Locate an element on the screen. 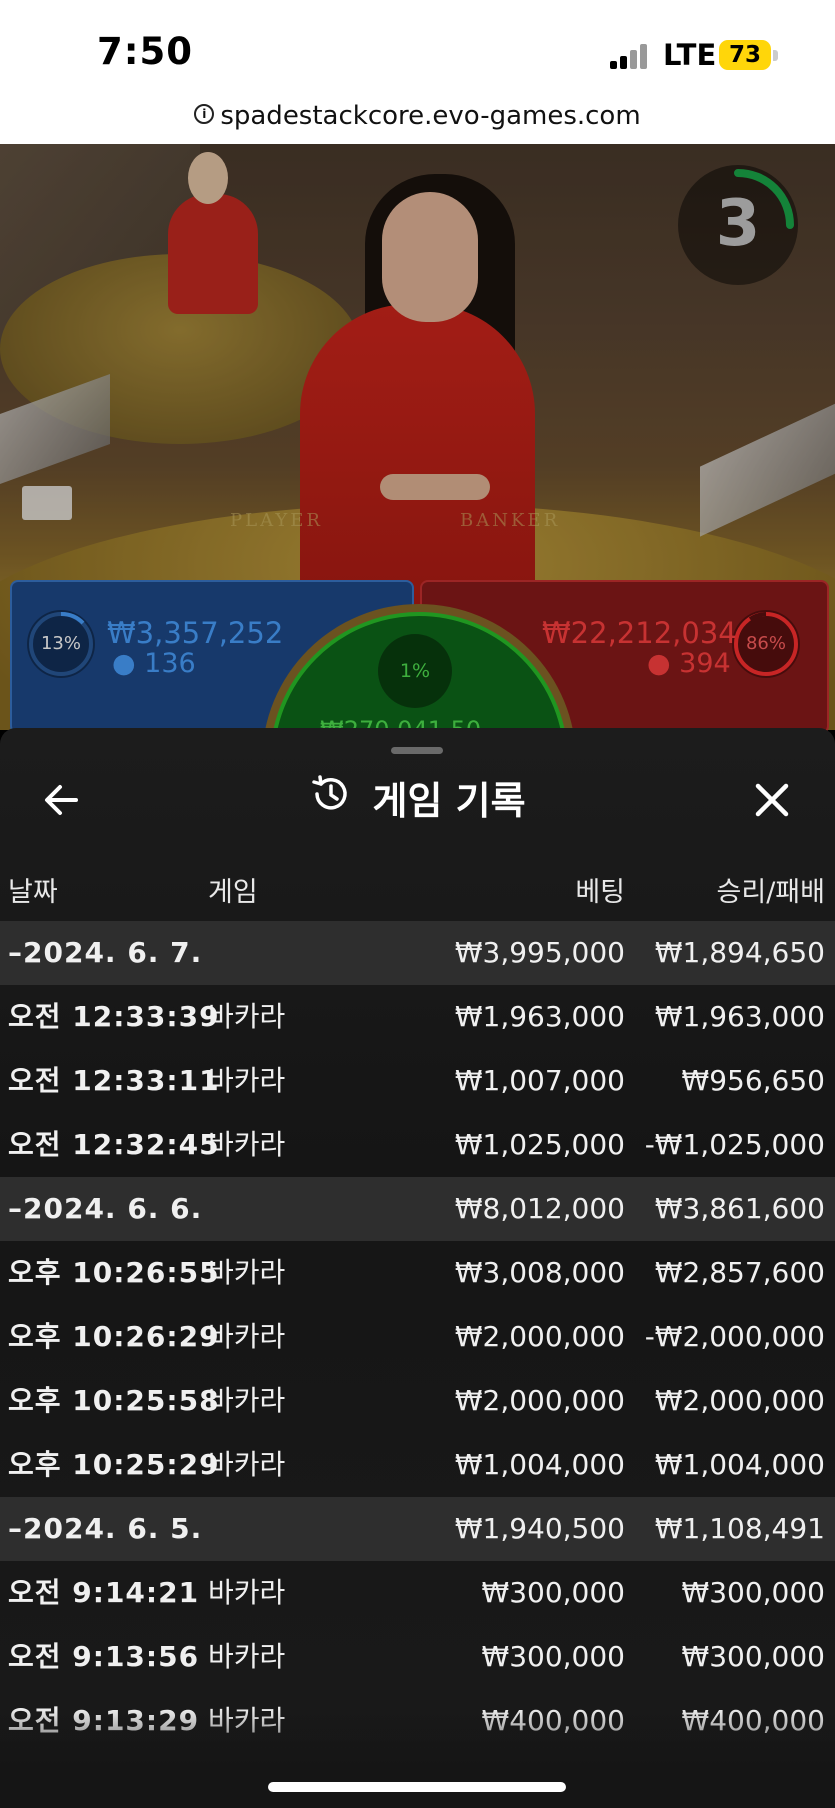 The width and height of the screenshot is (835, 1808). close-button is located at coordinates (772, 800).